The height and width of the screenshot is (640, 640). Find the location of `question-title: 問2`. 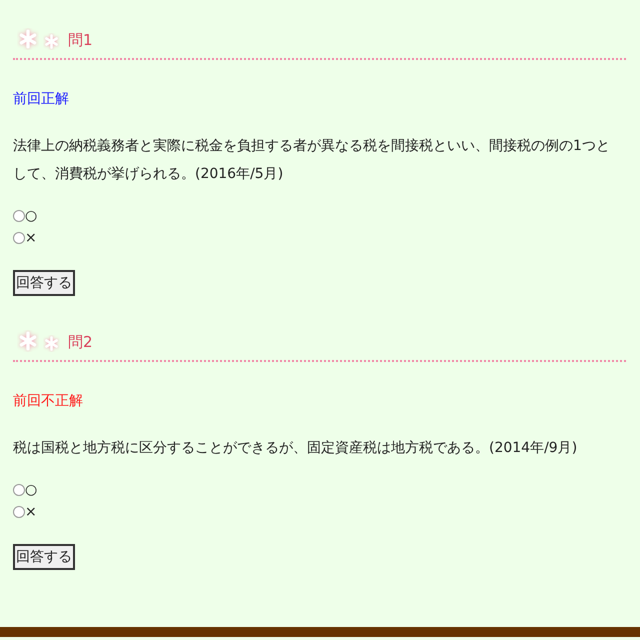

question-title: 問2 is located at coordinates (80, 342).